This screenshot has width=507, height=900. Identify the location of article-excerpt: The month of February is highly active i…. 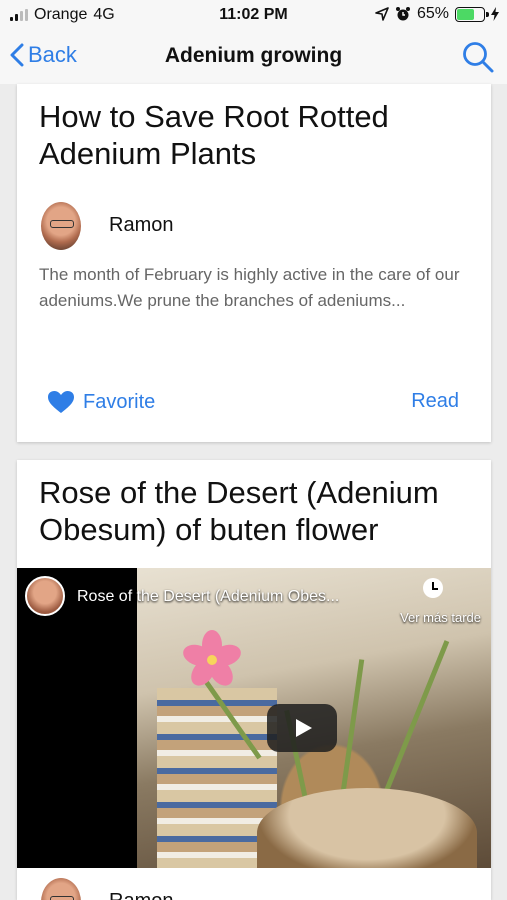
(249, 287).